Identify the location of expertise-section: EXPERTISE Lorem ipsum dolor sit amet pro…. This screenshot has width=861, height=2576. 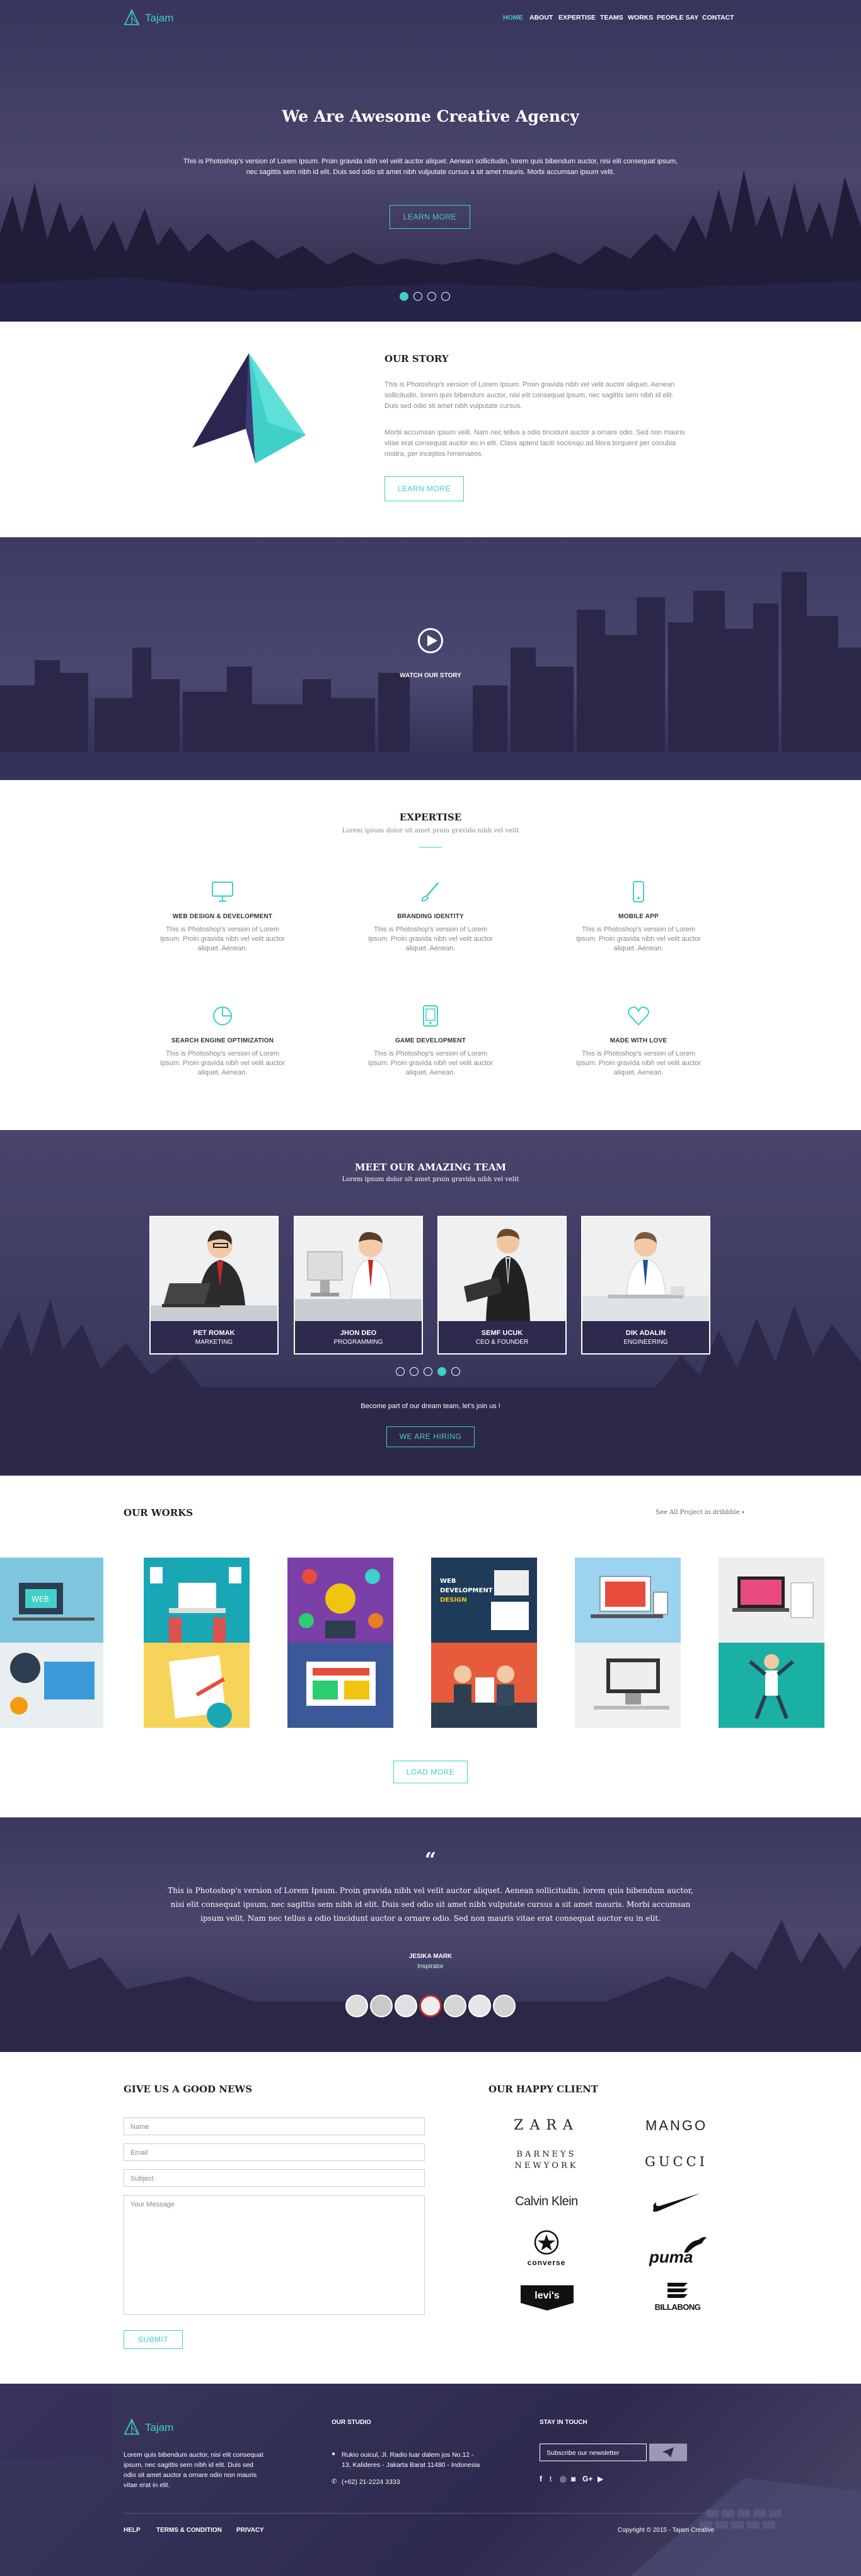
(430, 955).